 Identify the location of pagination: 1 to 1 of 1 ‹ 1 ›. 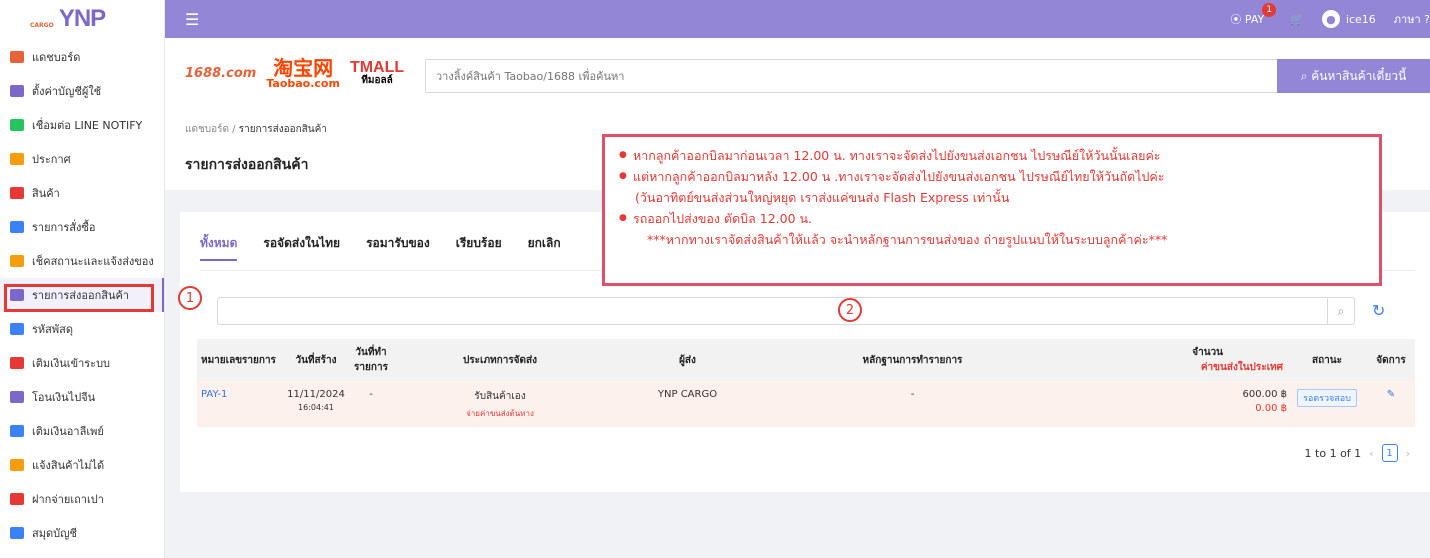
(1357, 453).